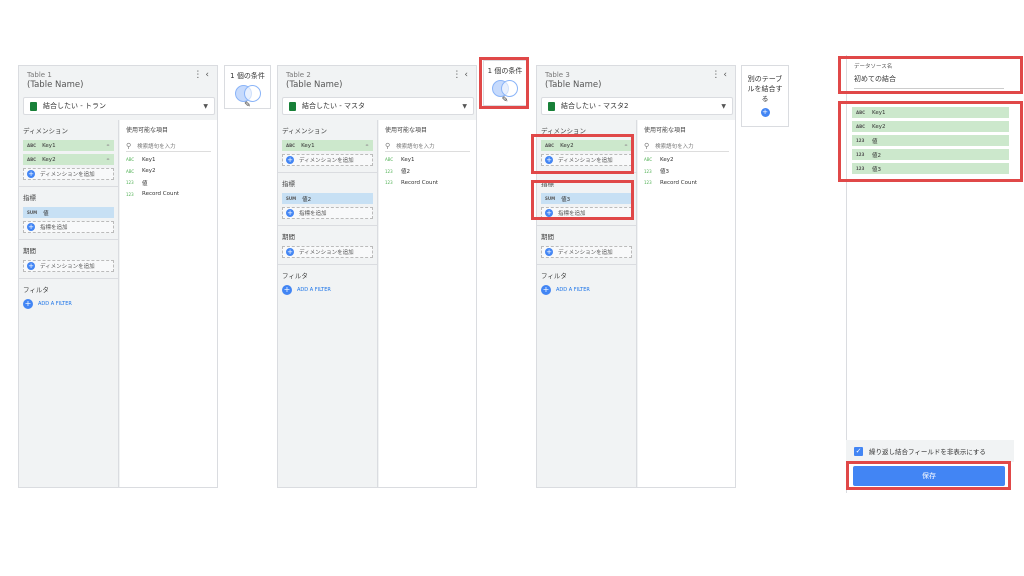 The height and width of the screenshot is (576, 1024). Describe the element at coordinates (49, 159) in the screenshot. I see `chip-label: Key2` at that location.